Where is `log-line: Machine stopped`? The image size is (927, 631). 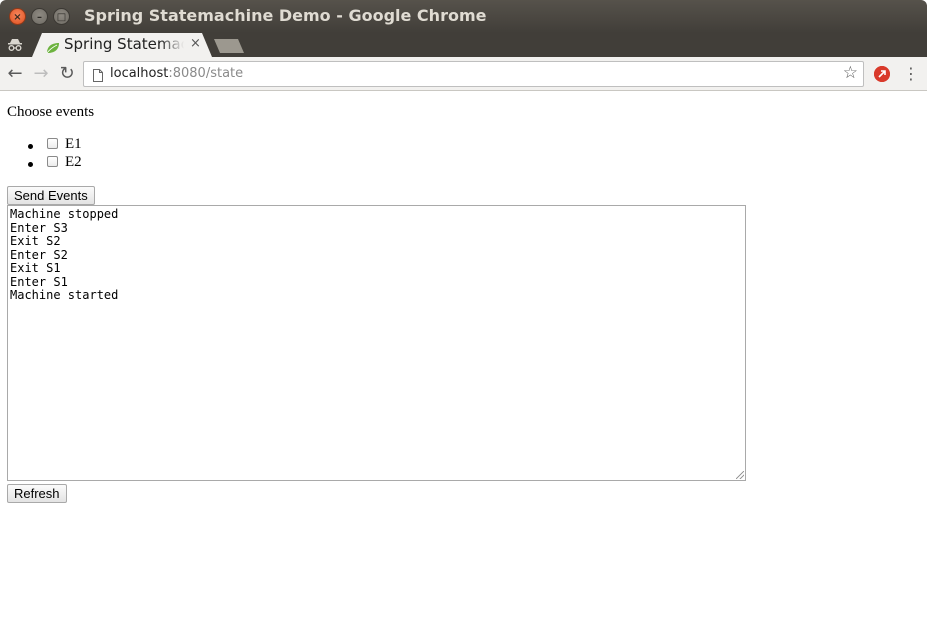
log-line: Machine stopped is located at coordinates (64, 214).